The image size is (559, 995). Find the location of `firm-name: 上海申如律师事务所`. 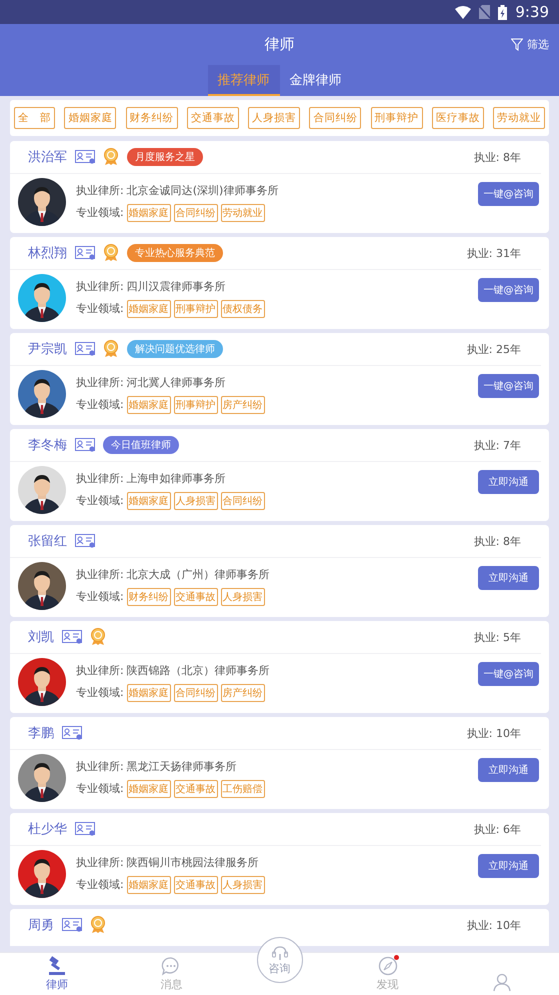

firm-name: 上海申如律师事务所 is located at coordinates (176, 478).